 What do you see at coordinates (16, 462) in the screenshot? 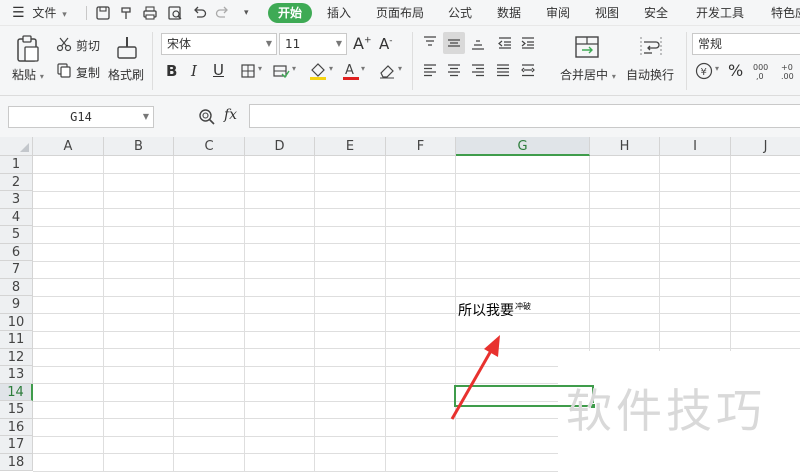
I see `row-header-18: 18` at bounding box center [16, 462].